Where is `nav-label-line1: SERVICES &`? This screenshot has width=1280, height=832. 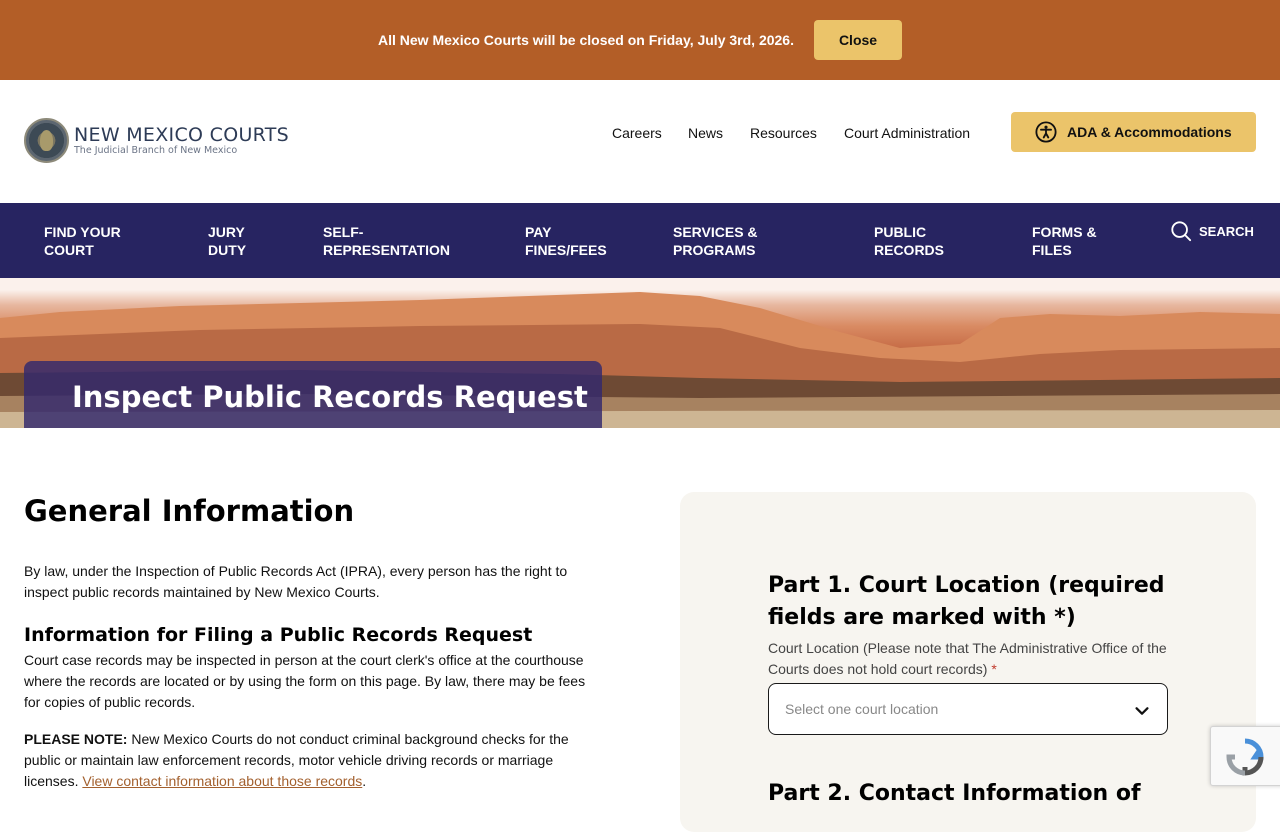 nav-label-line1: SERVICES & is located at coordinates (715, 232).